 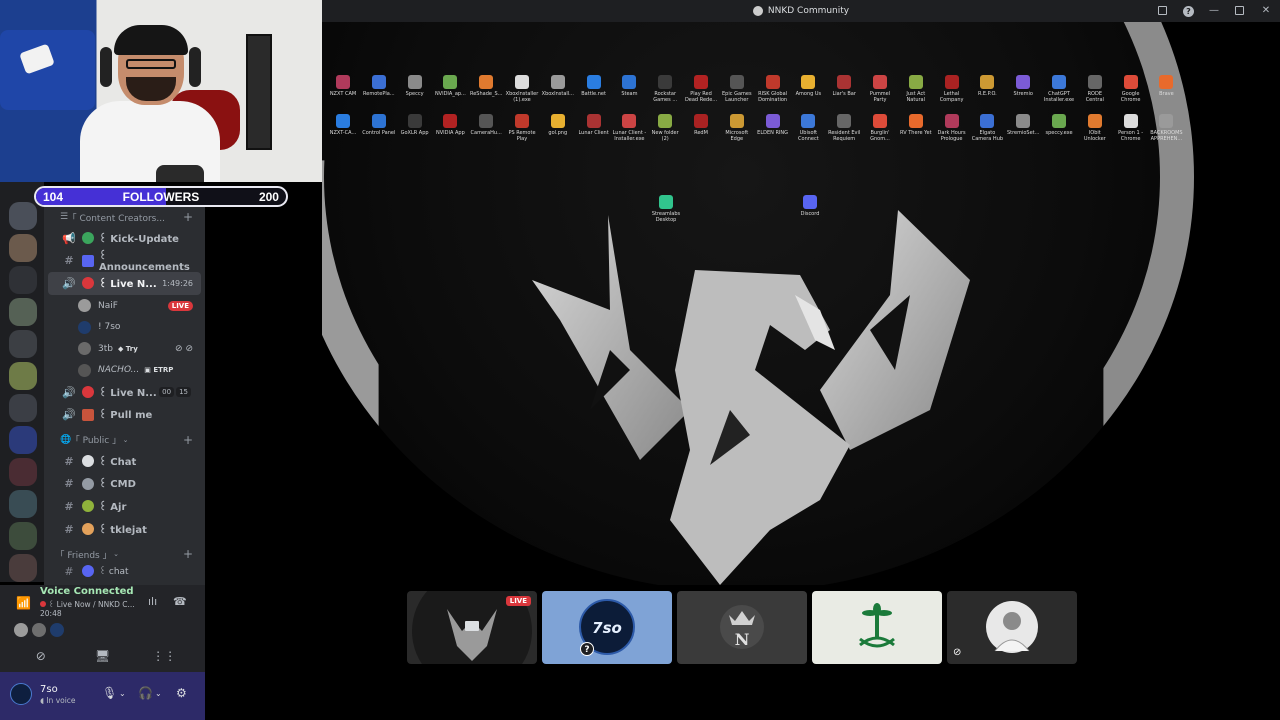 What do you see at coordinates (844, 86) in the screenshot?
I see `desktop-icon: Liar's Bar` at bounding box center [844, 86].